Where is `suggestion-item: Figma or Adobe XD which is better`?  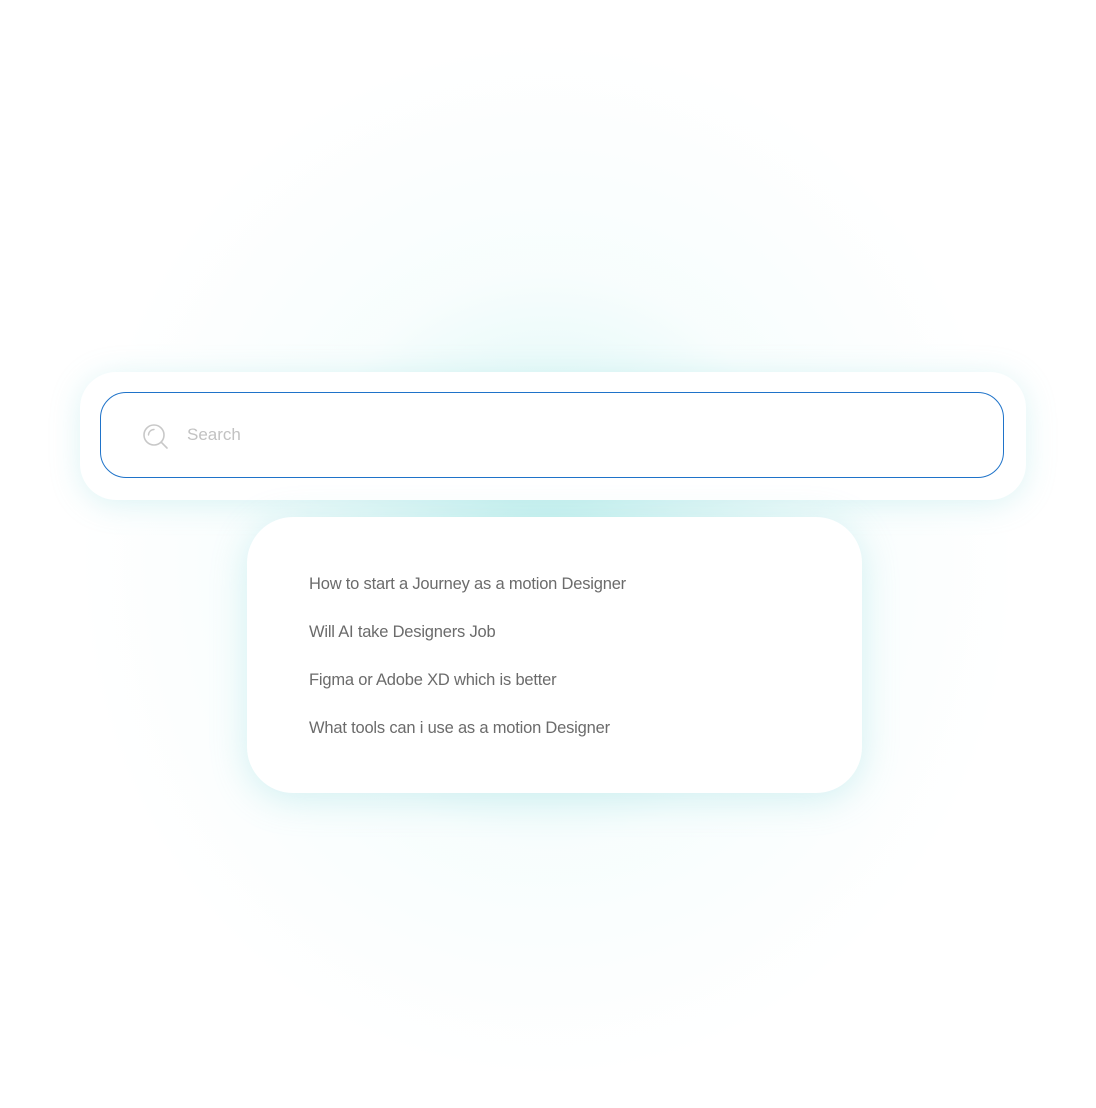
suggestion-item: Figma or Adobe XD which is better is located at coordinates (467, 689).